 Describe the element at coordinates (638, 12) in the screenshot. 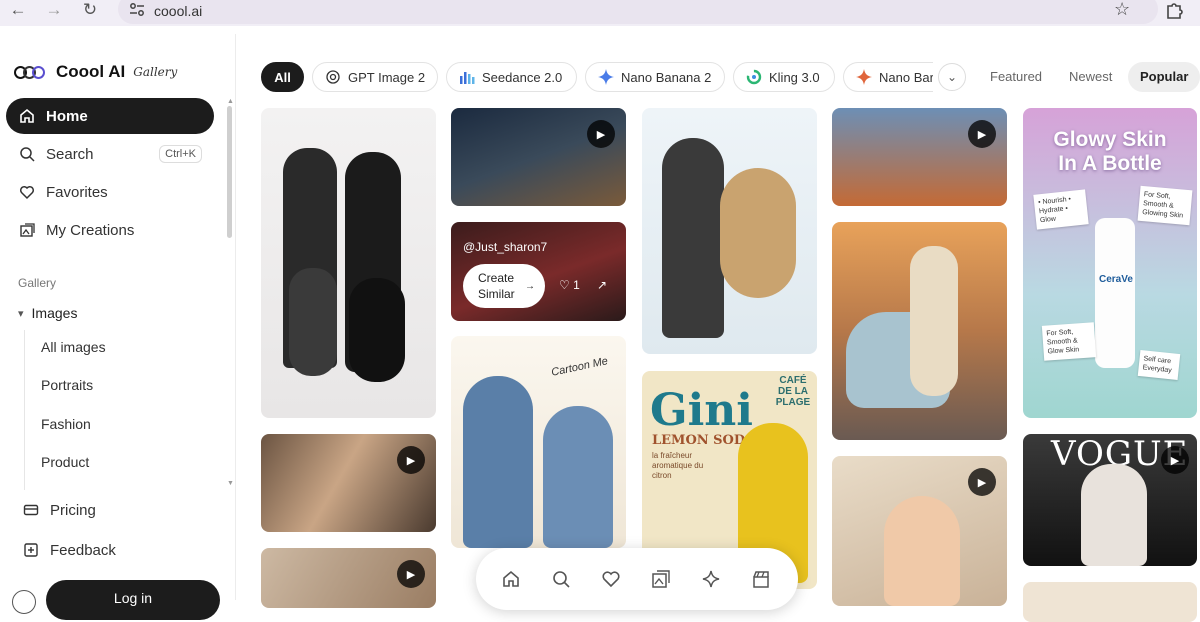

I see `address-bar: coool.ai` at that location.